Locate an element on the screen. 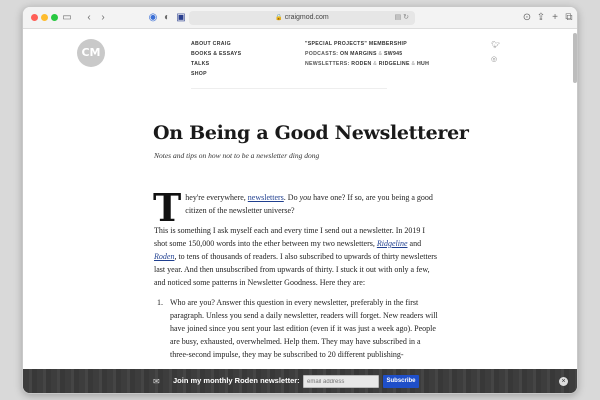  close-window-button is located at coordinates (34, 17).